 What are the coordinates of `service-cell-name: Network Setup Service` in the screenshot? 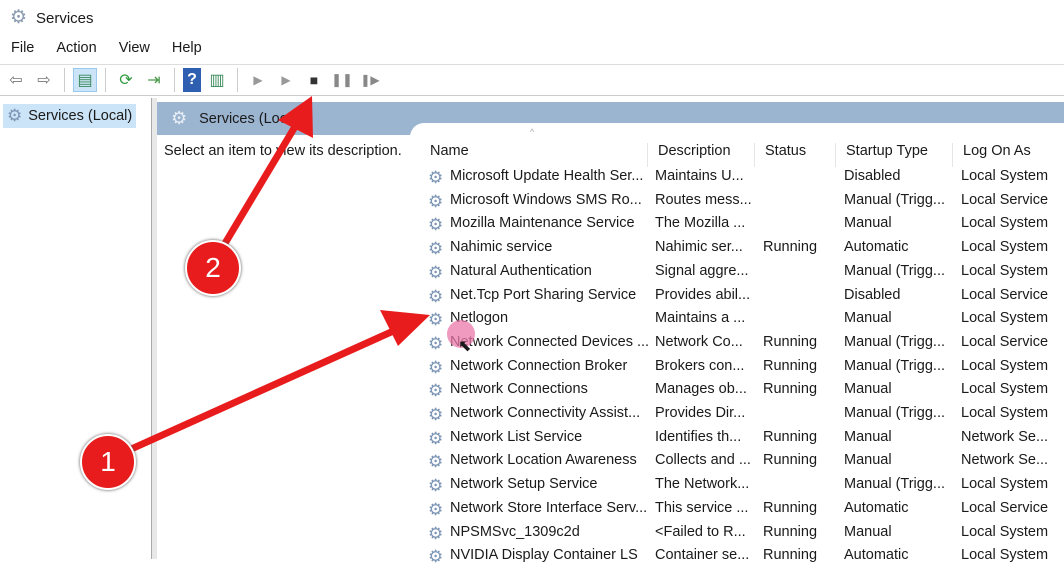 It's located at (524, 484).